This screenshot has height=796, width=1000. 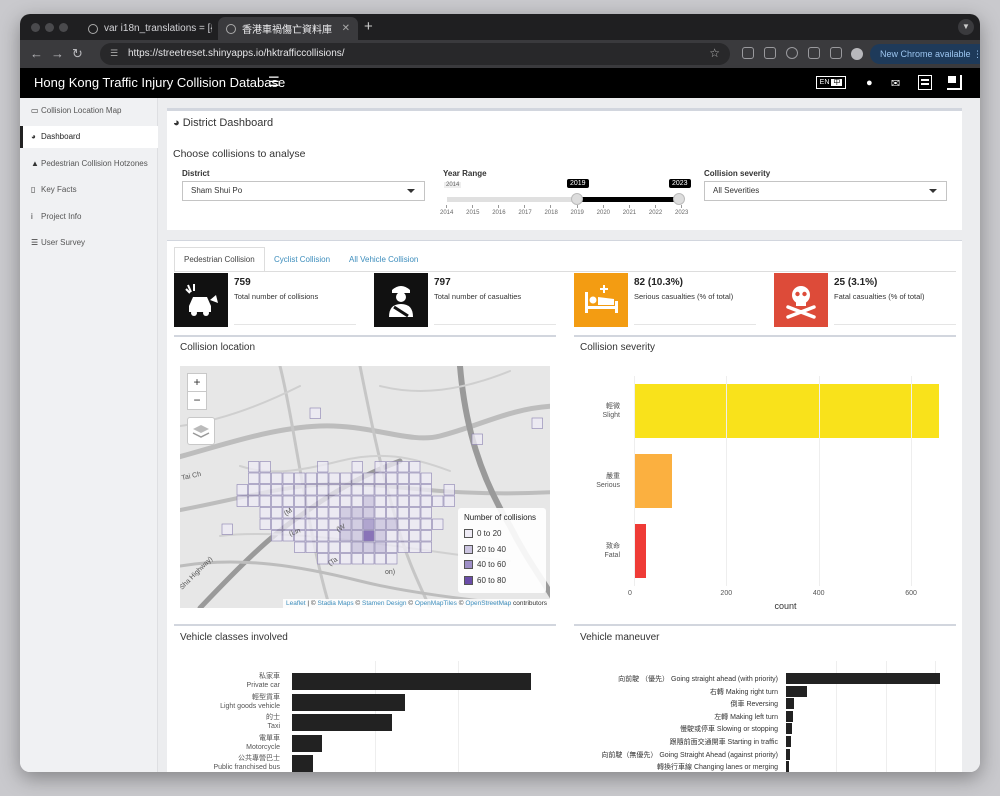 What do you see at coordinates (57, 53) in the screenshot?
I see `forward-arrow-icon: →` at bounding box center [57, 53].